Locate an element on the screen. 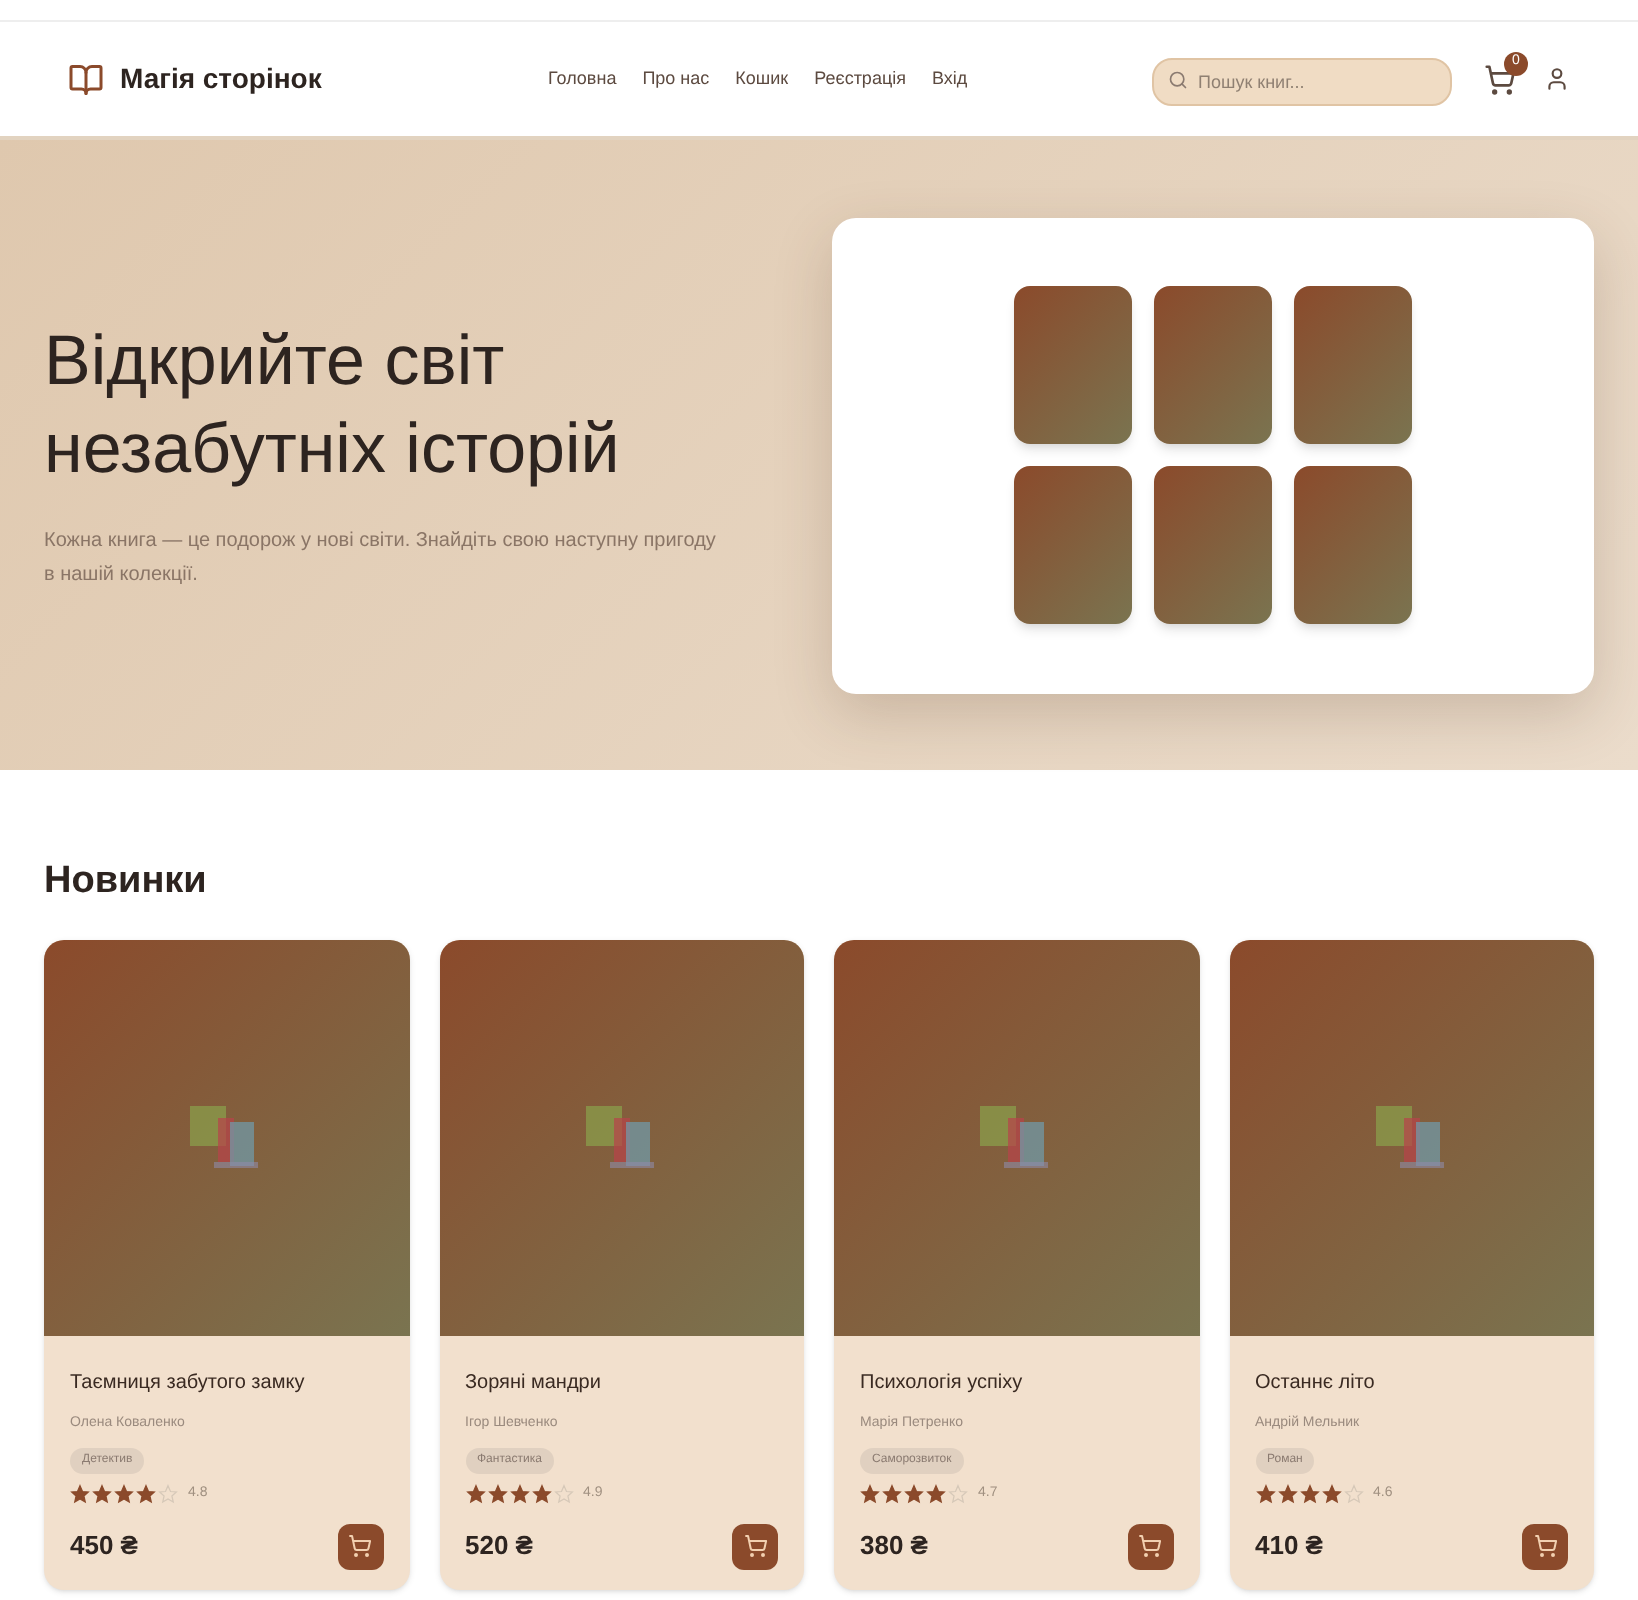 Image resolution: width=1638 pixels, height=1600 pixels. nav-link: Про нас is located at coordinates (676, 79).